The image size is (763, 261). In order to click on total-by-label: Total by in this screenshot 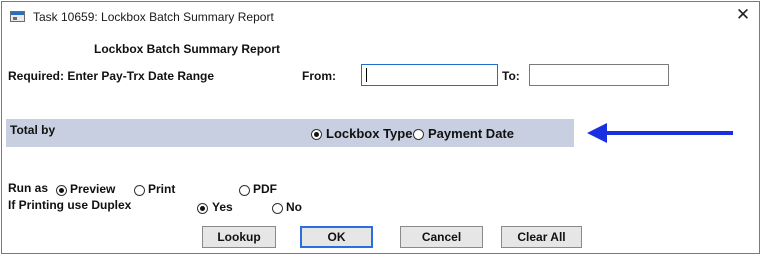, I will do `click(33, 130)`.